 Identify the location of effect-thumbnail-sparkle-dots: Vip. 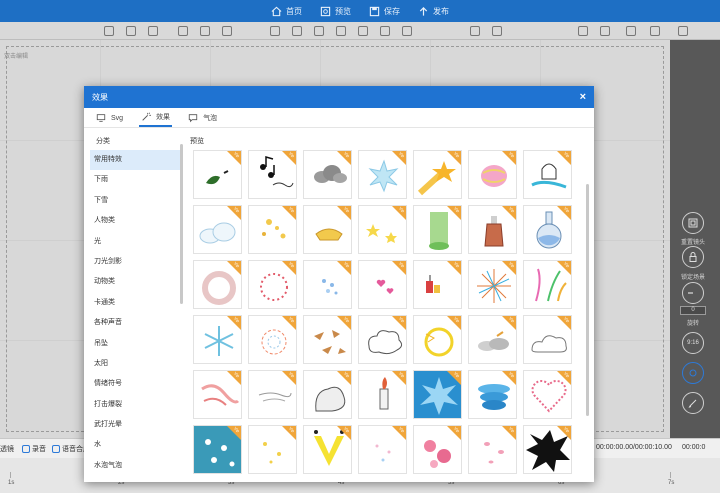
(382, 449).